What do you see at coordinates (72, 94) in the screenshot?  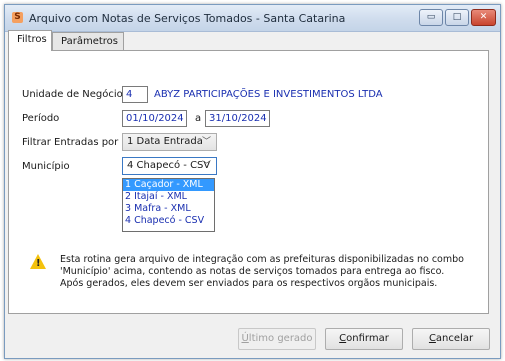 I see `unidade-label: Unidade de Negócio` at bounding box center [72, 94].